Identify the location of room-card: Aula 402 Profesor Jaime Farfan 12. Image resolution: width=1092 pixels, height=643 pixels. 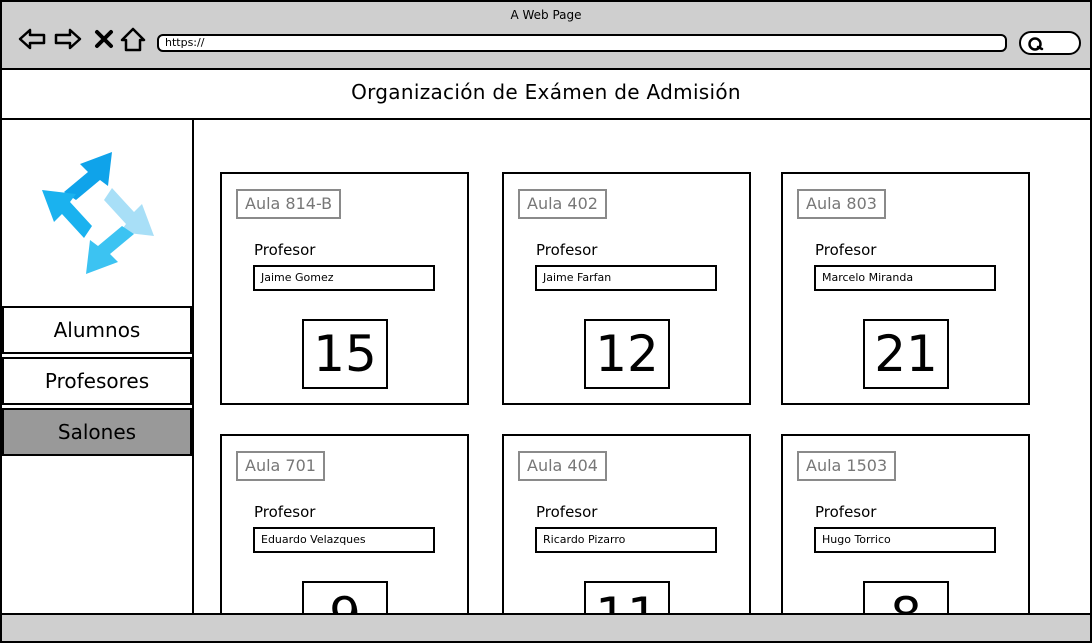
(626, 288).